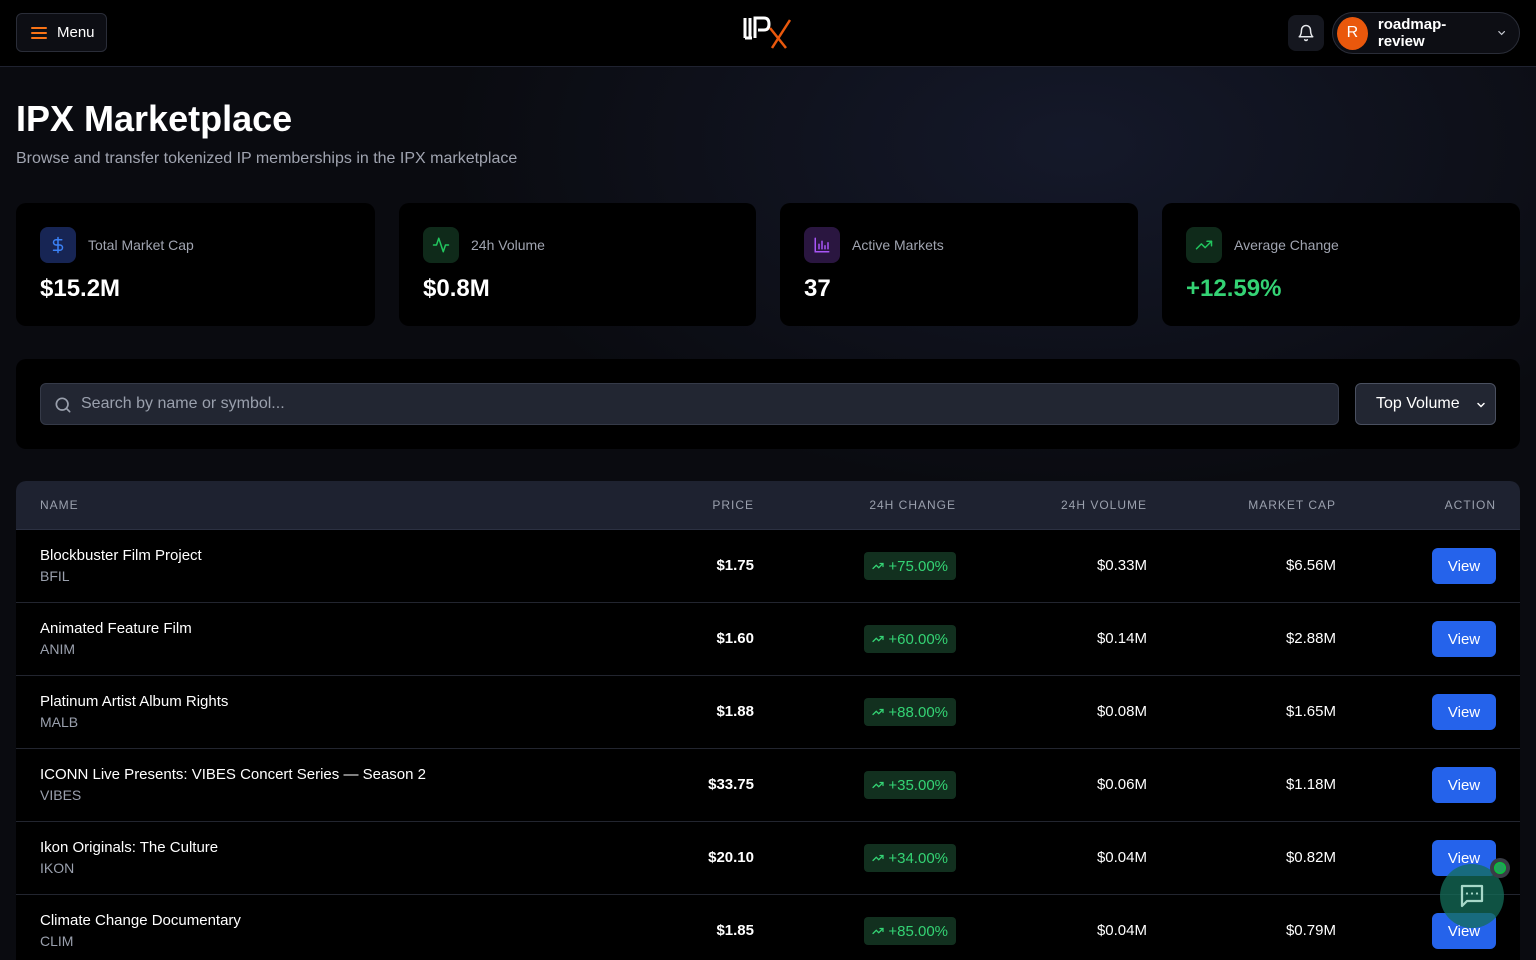 The width and height of the screenshot is (1536, 960). Describe the element at coordinates (1310, 857) in the screenshot. I see `market-cap: $0.82M` at that location.